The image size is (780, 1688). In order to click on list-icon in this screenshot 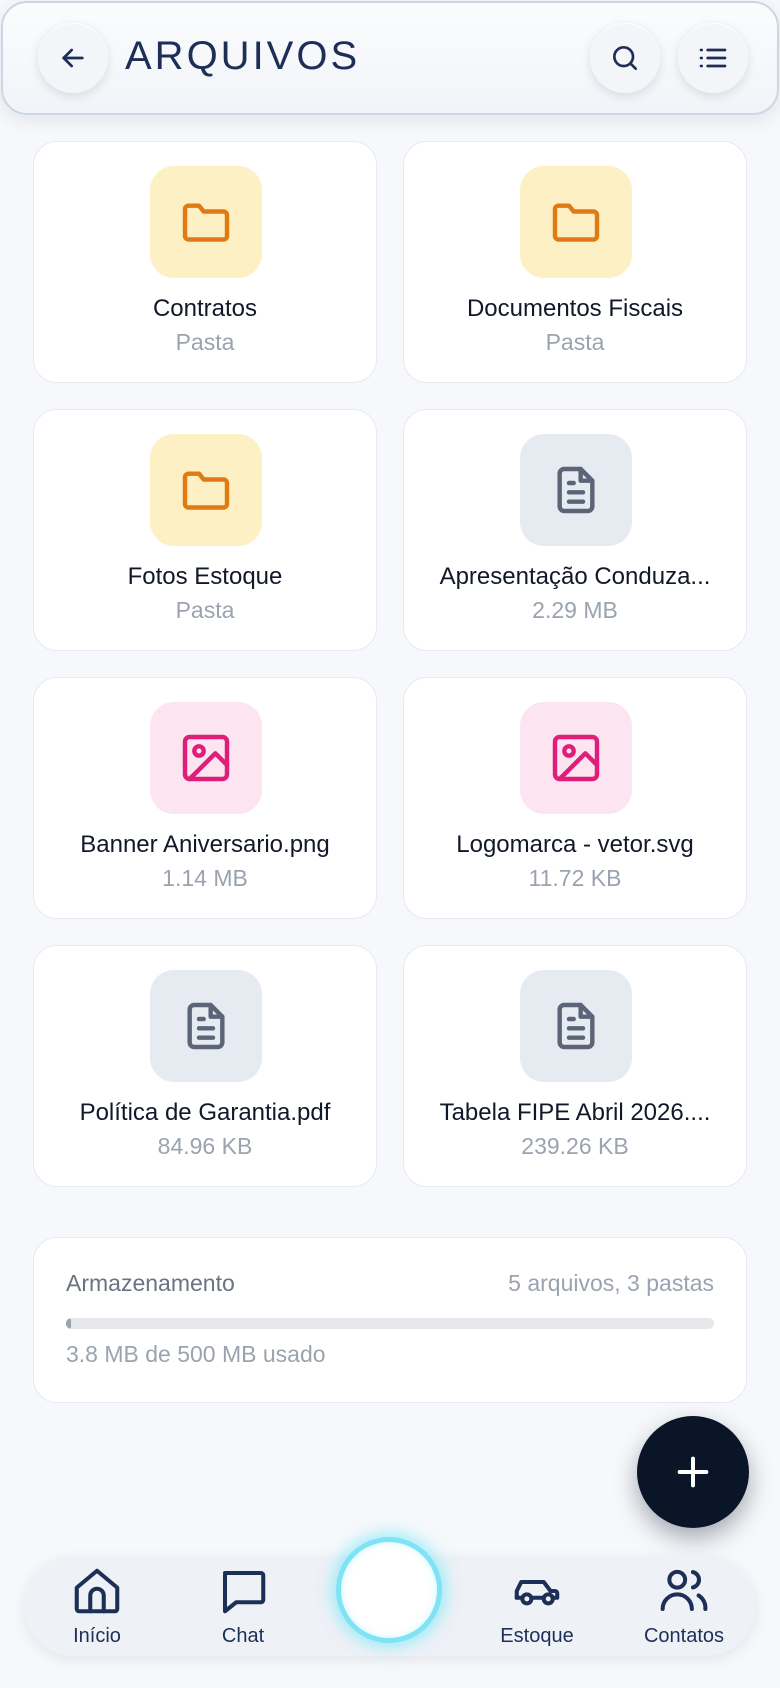, I will do `click(713, 58)`.